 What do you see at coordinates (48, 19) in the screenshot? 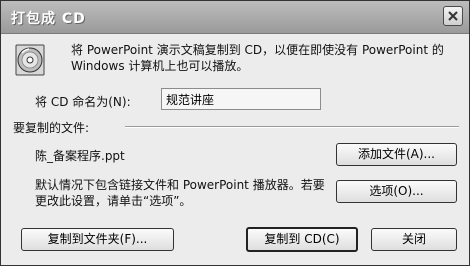
I see `dialog-title: 打包成 CD` at bounding box center [48, 19].